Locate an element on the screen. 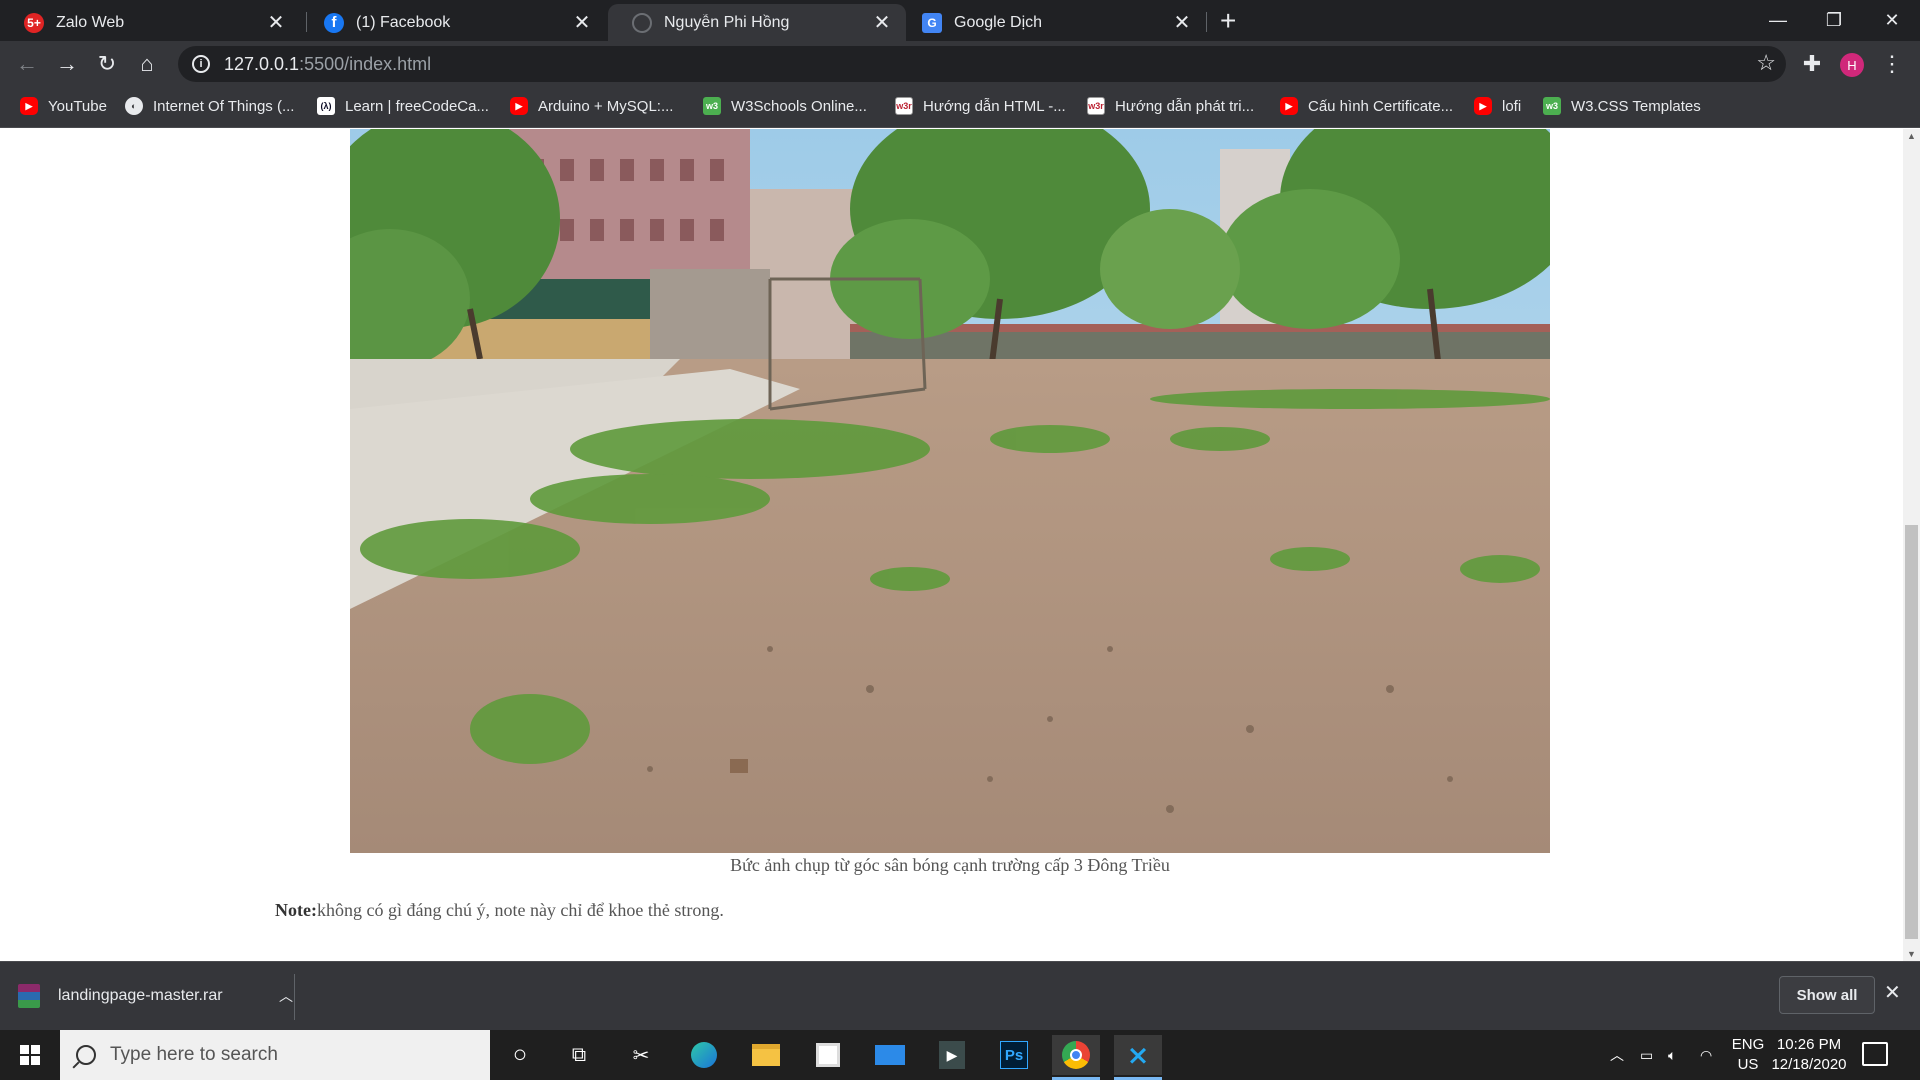  show-all-button: Show all is located at coordinates (1827, 995).